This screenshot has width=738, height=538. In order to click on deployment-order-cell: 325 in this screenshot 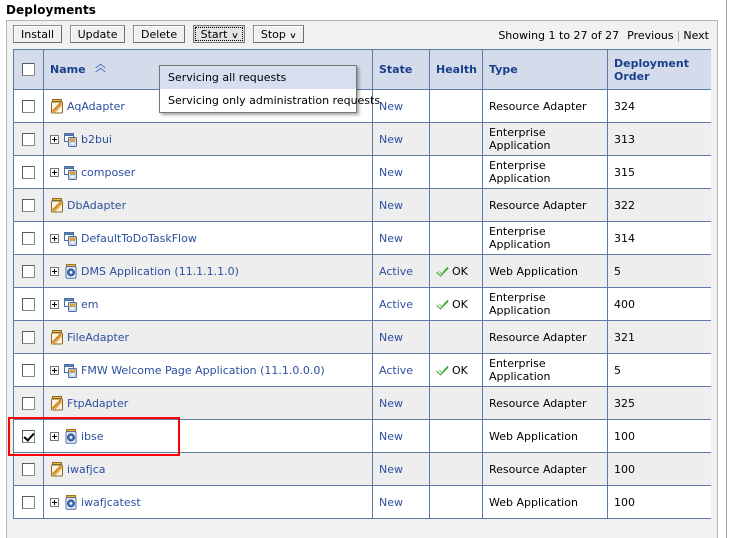, I will do `click(659, 403)`.